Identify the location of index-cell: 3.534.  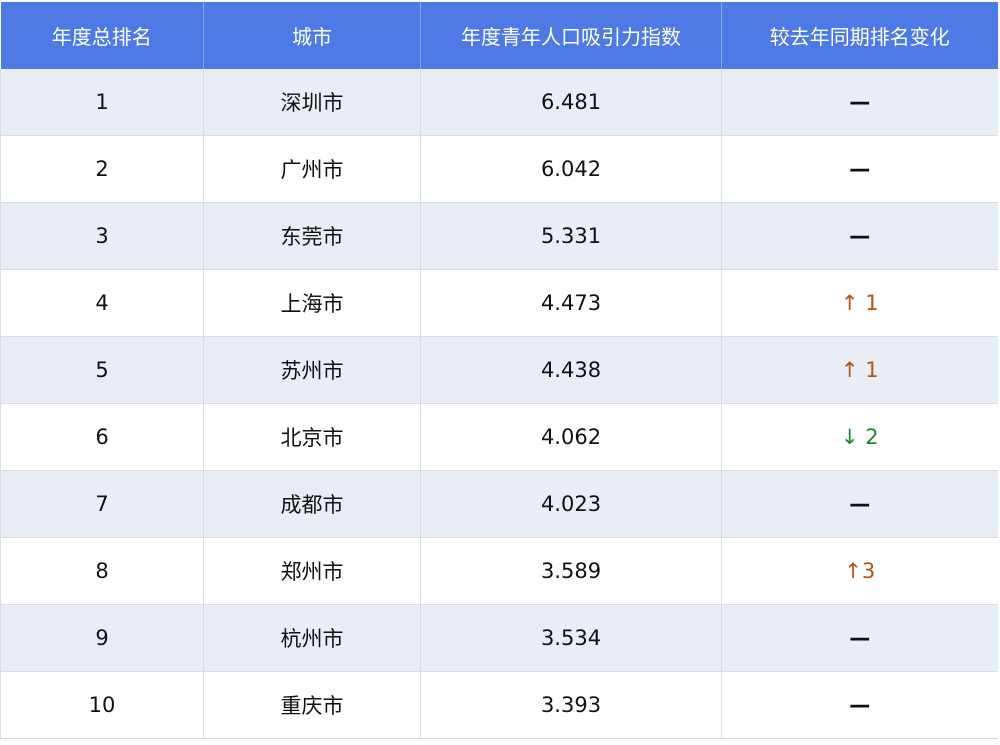
(571, 638).